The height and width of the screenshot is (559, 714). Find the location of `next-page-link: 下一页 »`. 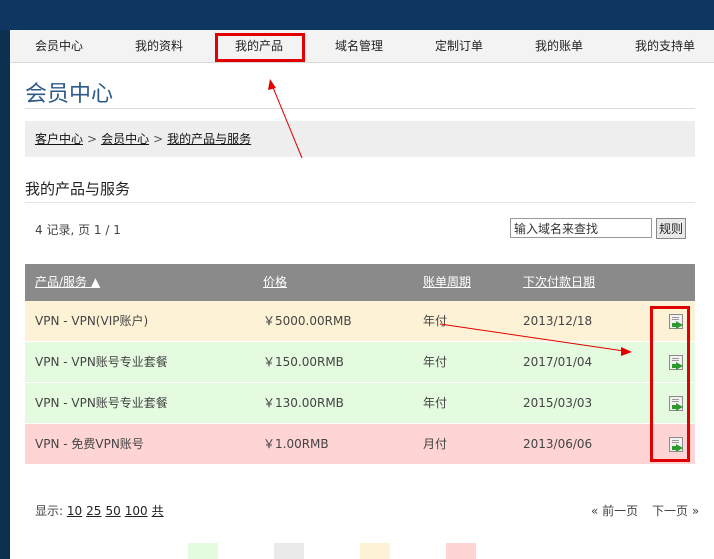

next-page-link: 下一页 » is located at coordinates (675, 511).